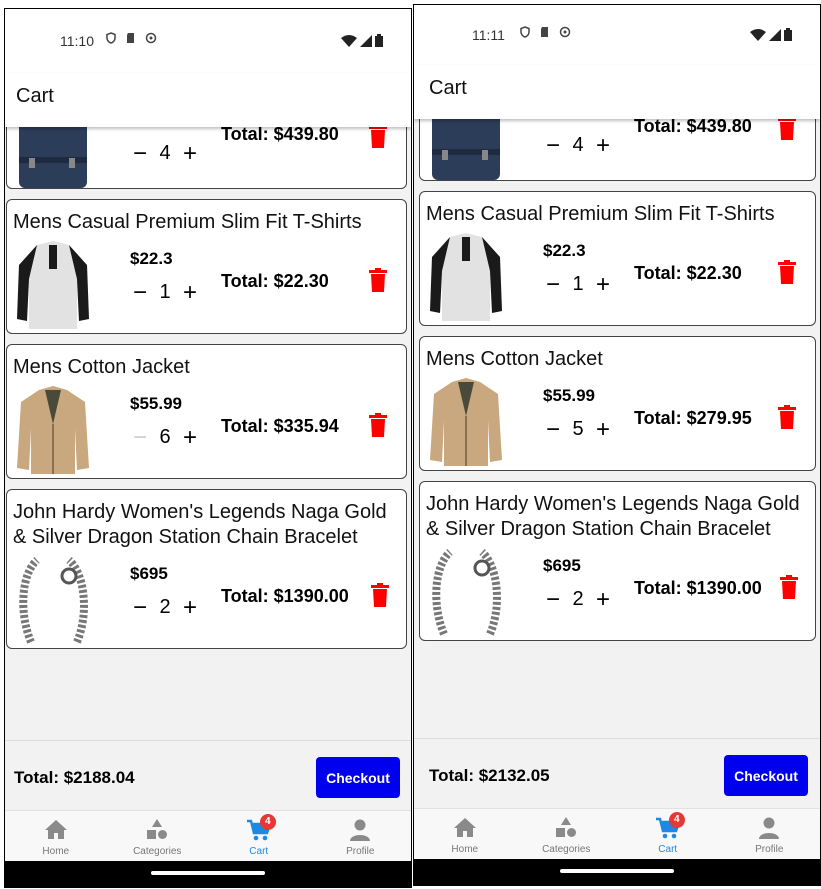  I want to click on status-bar: 11:10, so click(208, 41).